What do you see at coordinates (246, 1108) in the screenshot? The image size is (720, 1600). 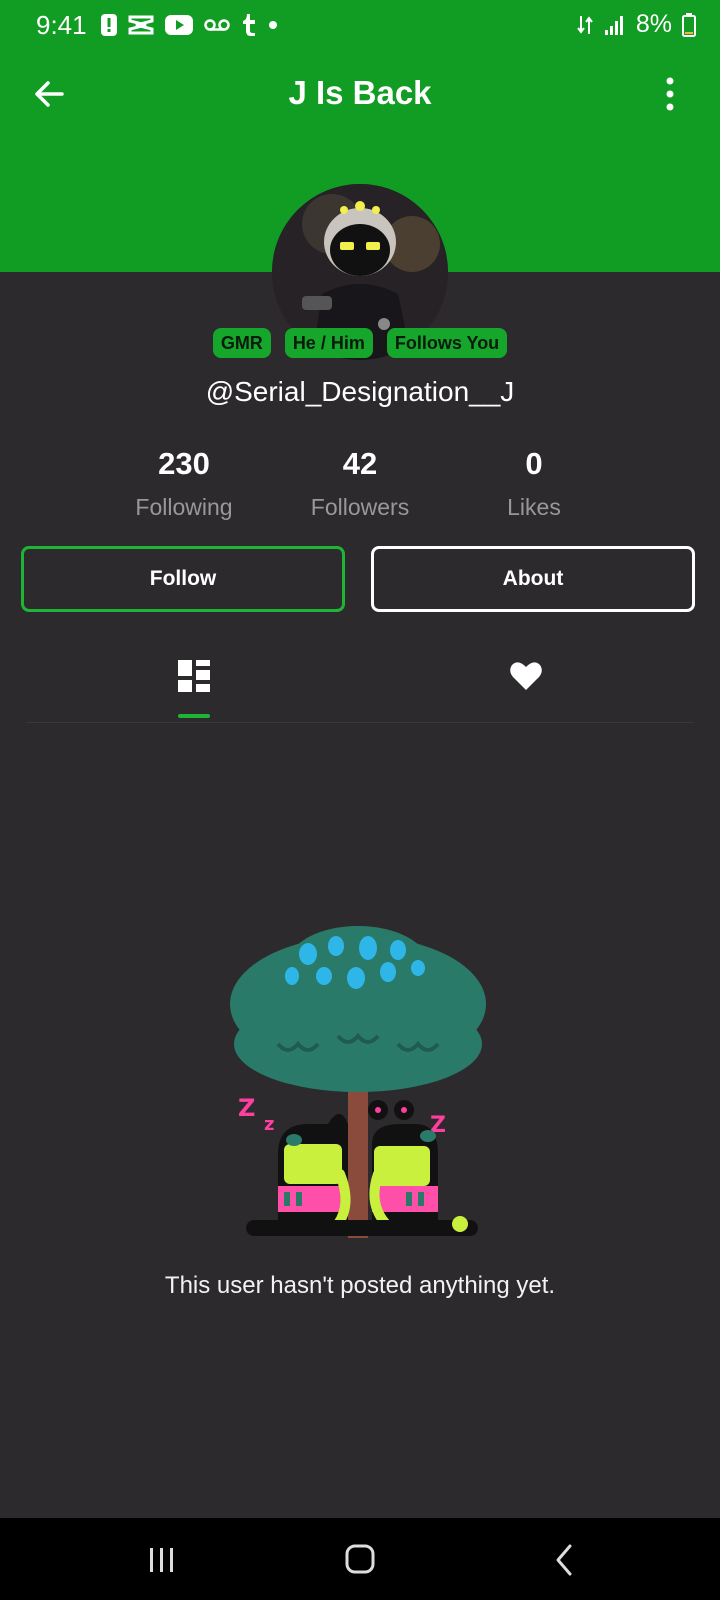 I see `svg-text: Z` at bounding box center [246, 1108].